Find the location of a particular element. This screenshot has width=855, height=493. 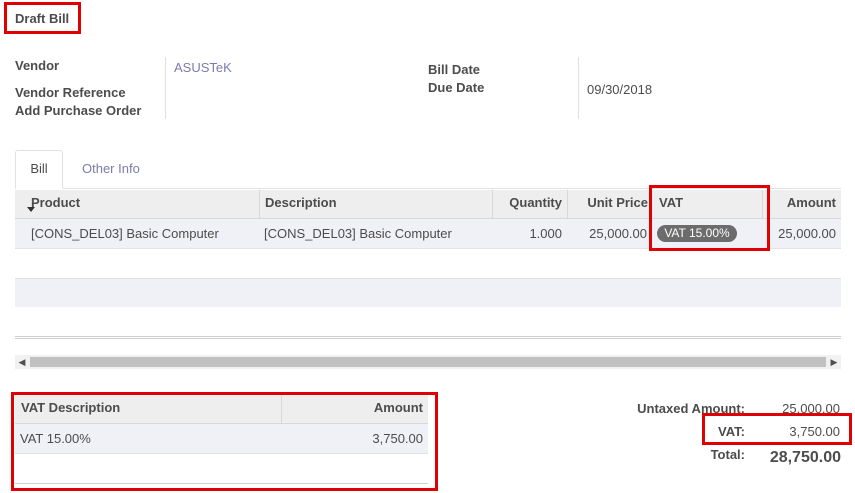

highlight-vat-column is located at coordinates (709, 218).